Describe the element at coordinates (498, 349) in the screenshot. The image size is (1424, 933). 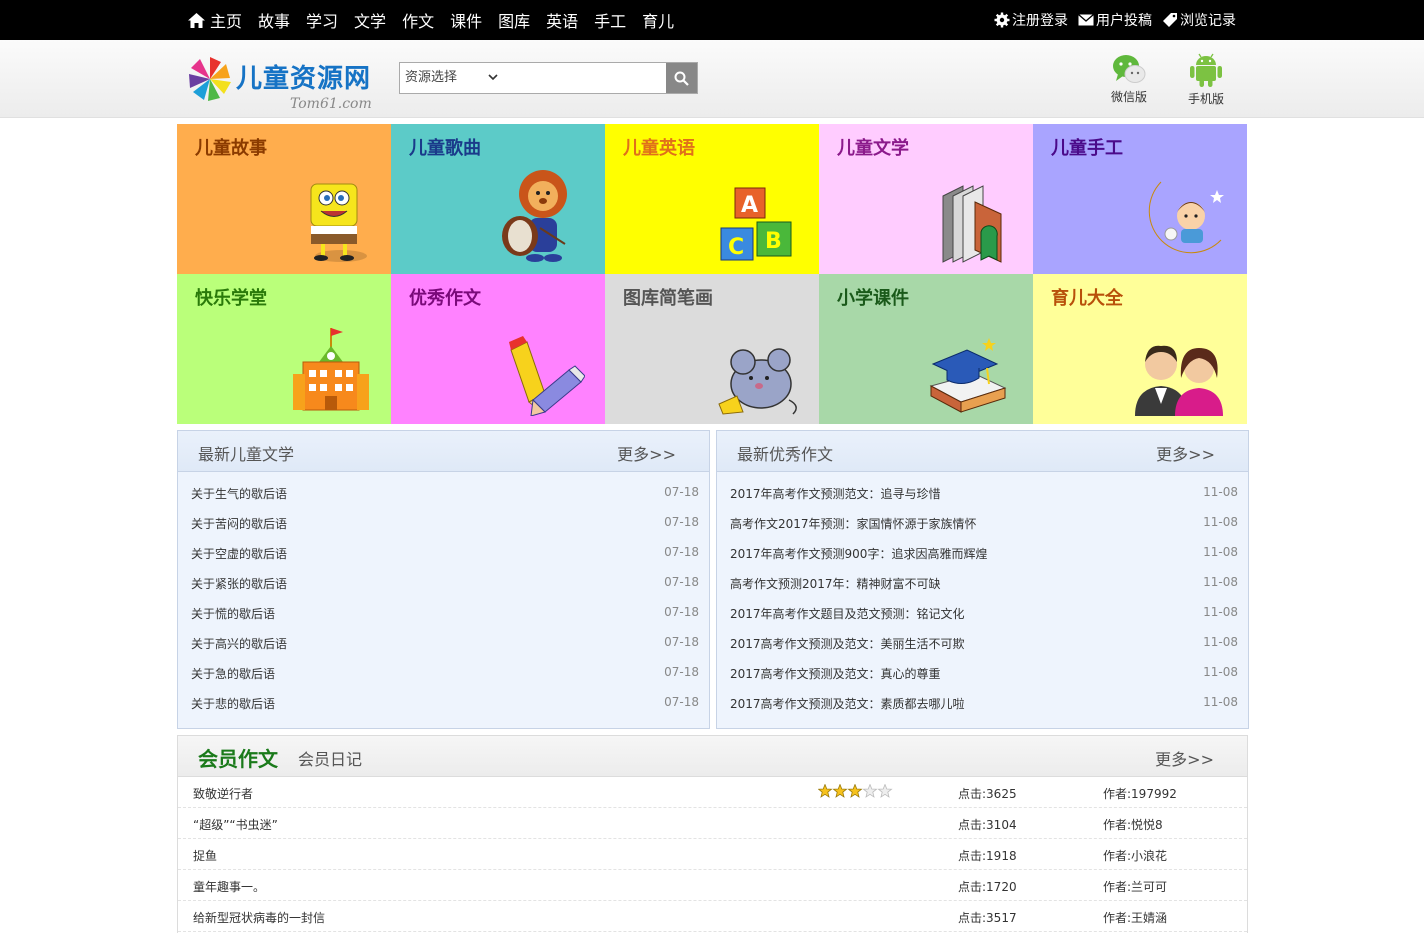
I see `category-tile-compositions: 优秀作文` at that location.